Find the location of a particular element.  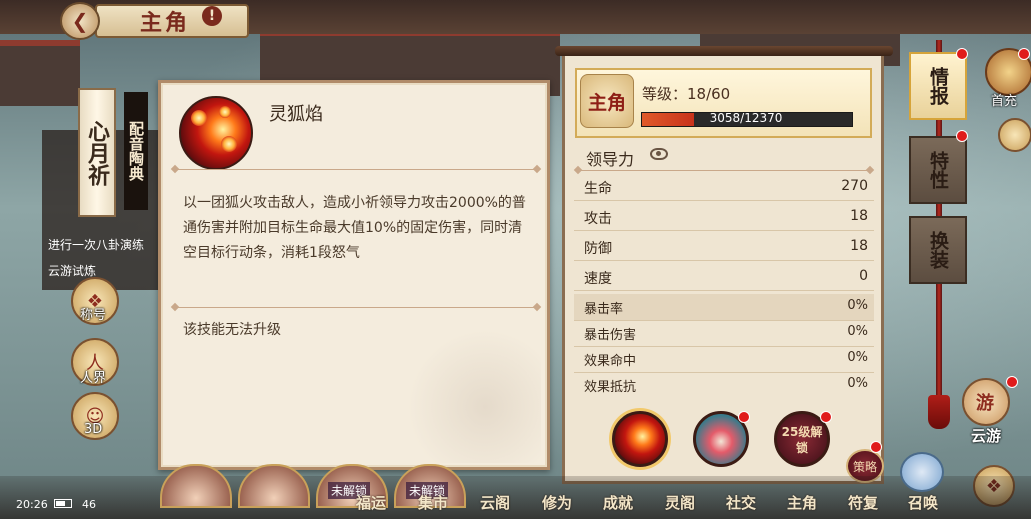

mission-item: 云游试炼 is located at coordinates (72, 270).